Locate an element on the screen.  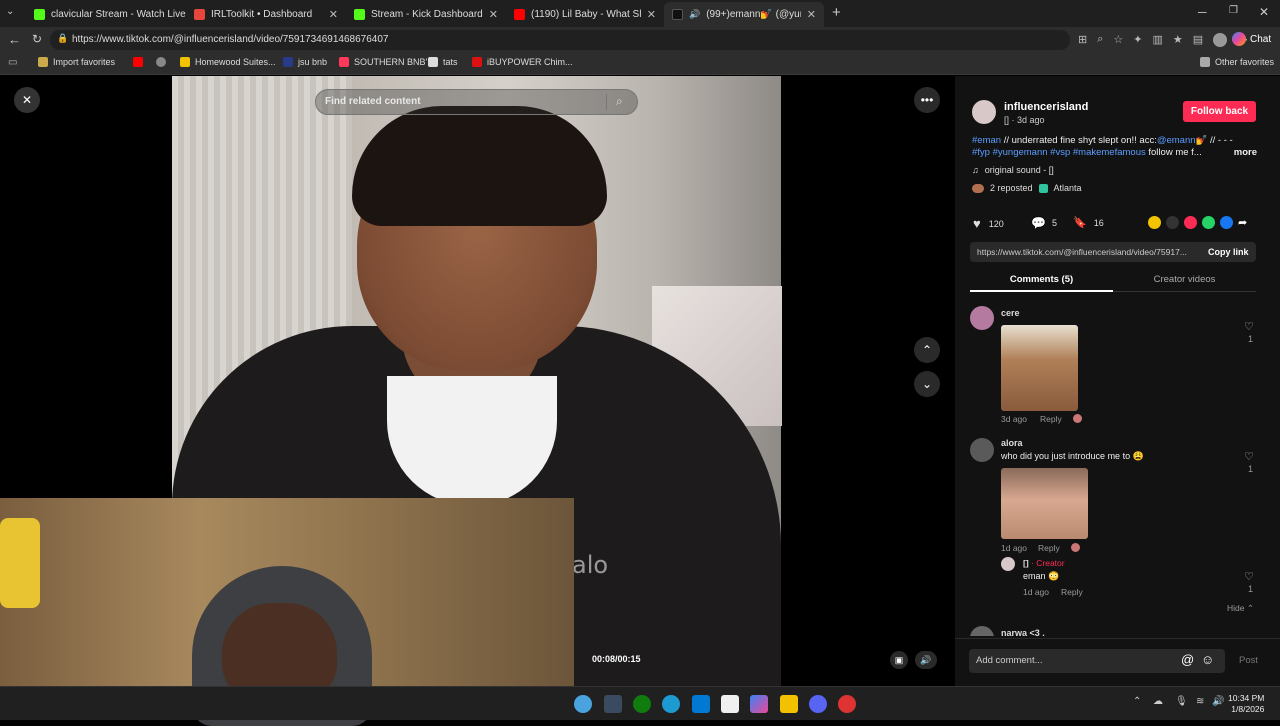
mention: @emann💅 is located at coordinates (1182, 140).